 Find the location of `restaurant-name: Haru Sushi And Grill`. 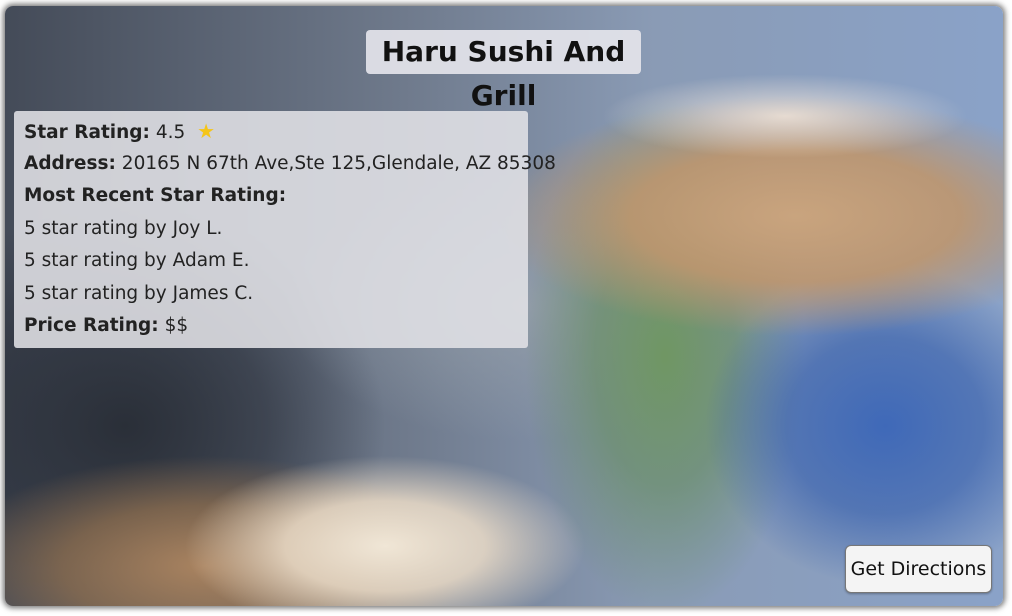

restaurant-name: Haru Sushi And Grill is located at coordinates (503, 71).